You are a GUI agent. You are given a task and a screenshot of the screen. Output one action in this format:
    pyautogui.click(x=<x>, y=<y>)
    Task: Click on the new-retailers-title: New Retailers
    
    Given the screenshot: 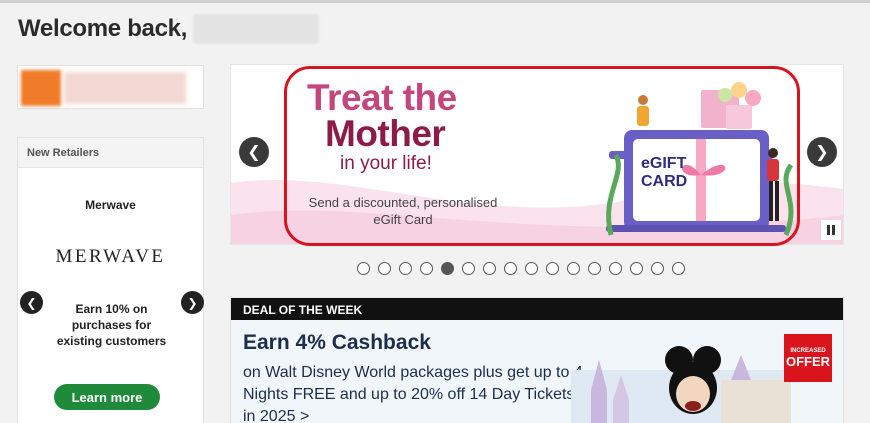 What is the action you would take?
    pyautogui.click(x=110, y=153)
    